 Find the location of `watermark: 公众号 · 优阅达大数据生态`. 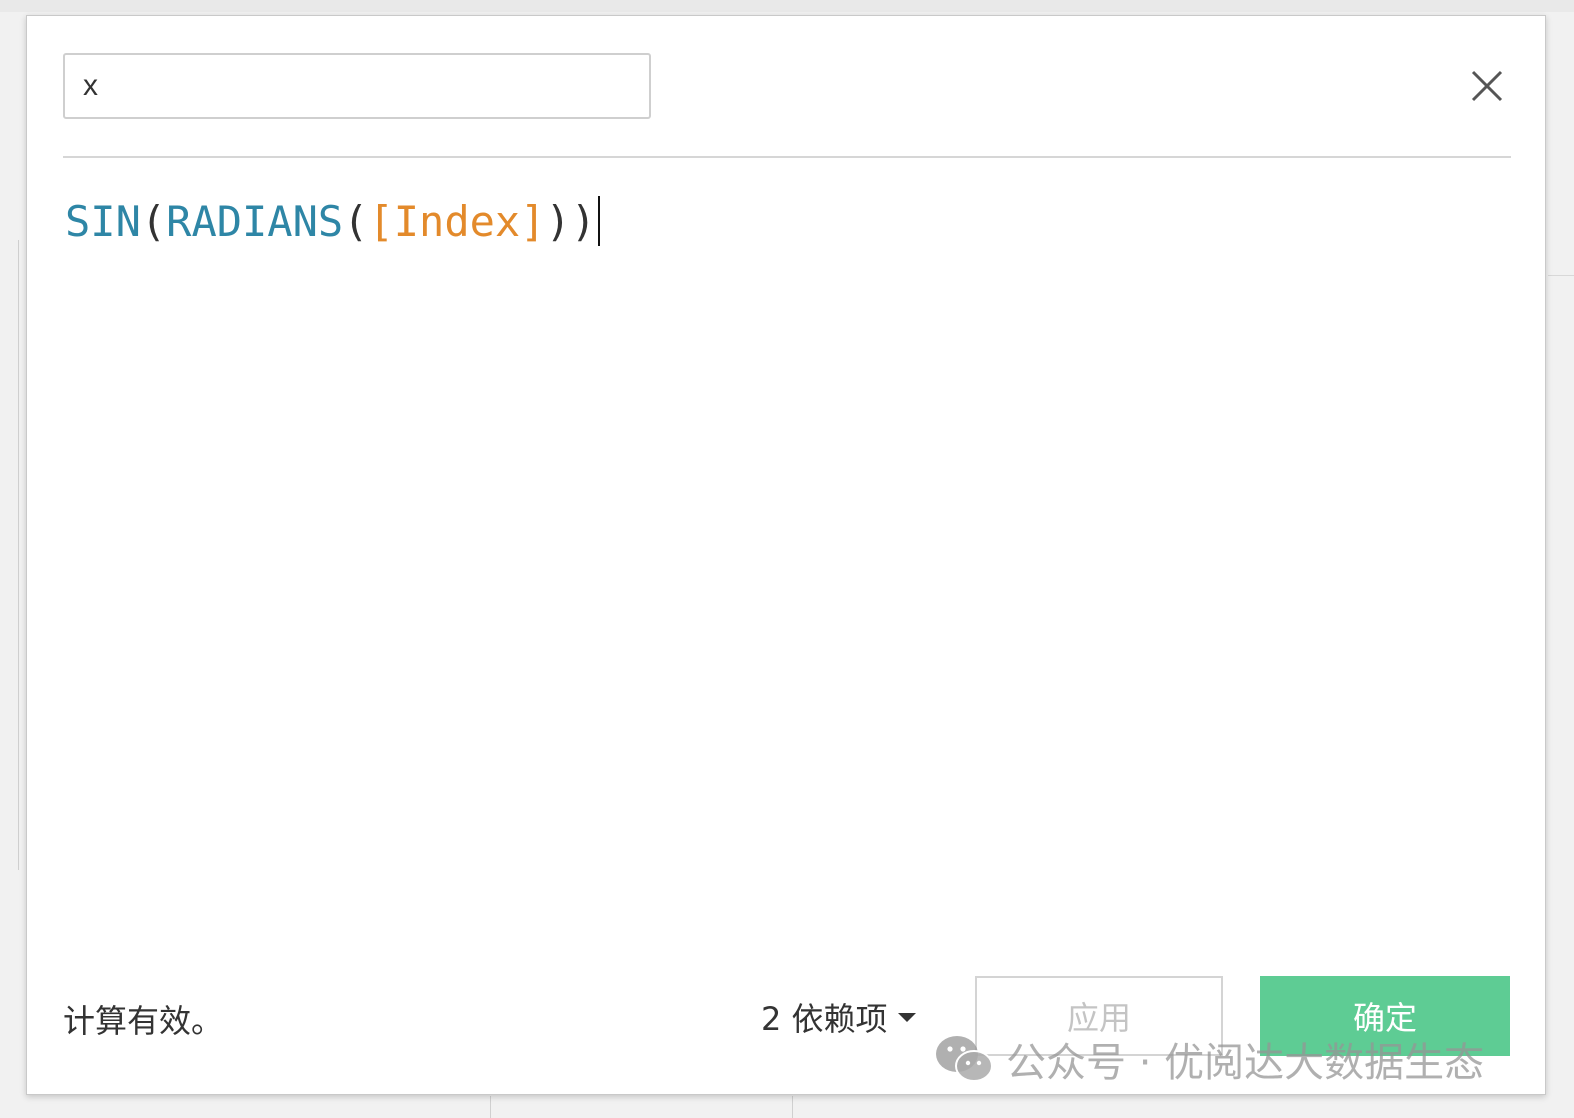

watermark: 公众号 · 优阅达大数据生态 is located at coordinates (1209, 1059).